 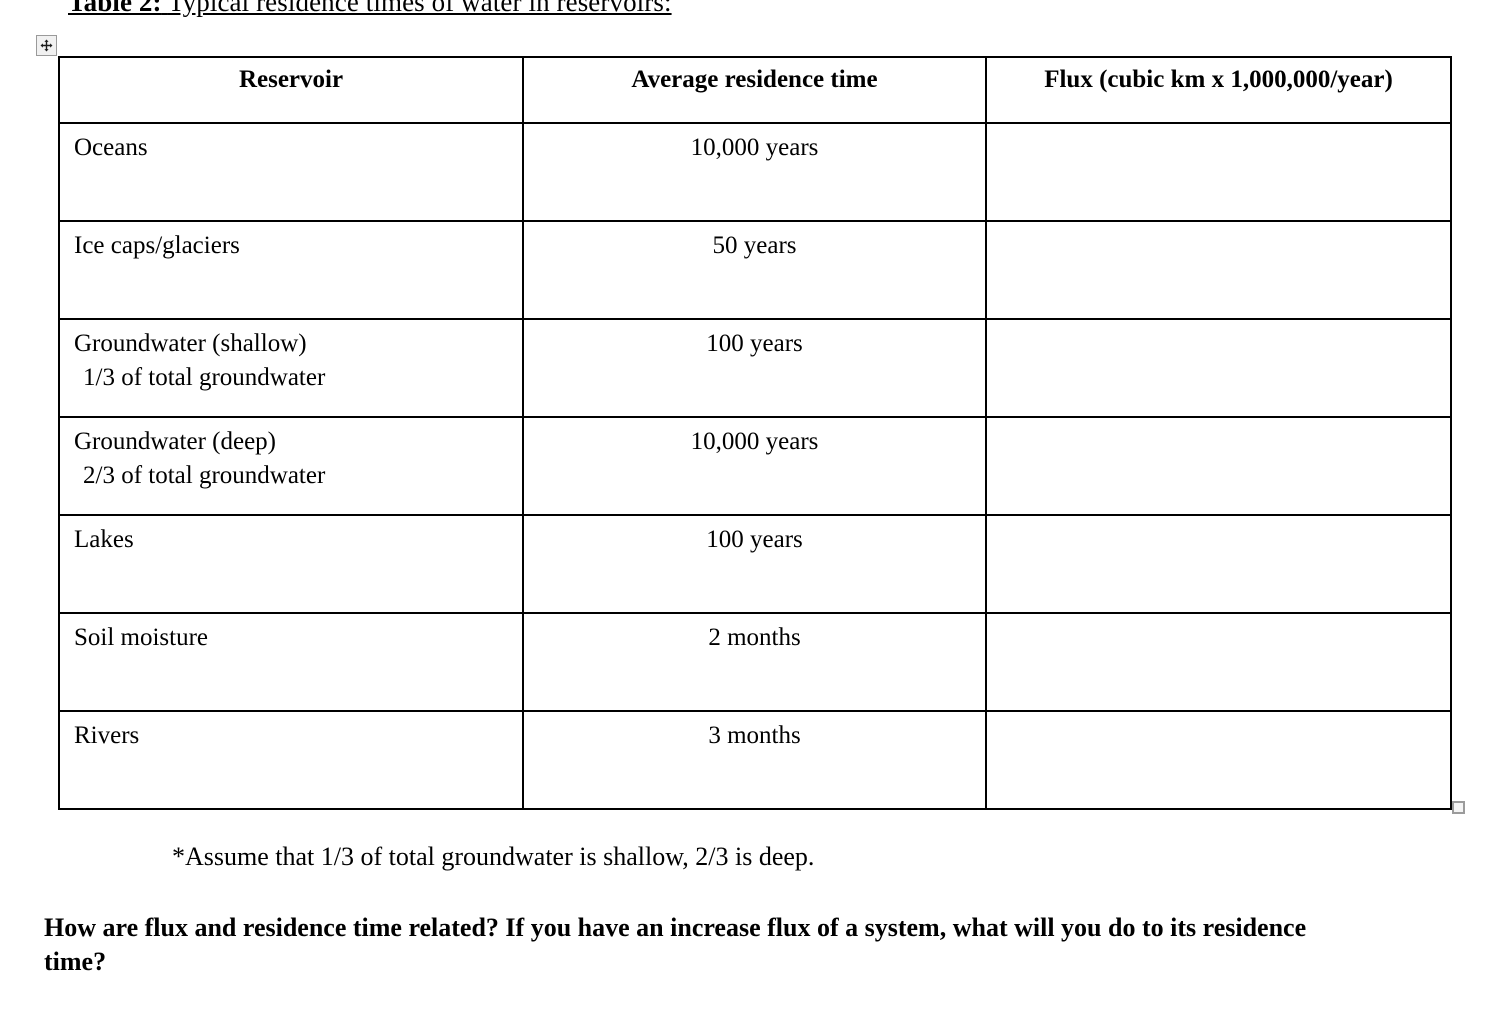 What do you see at coordinates (104, 539) in the screenshot?
I see `reservoir-name: Lakes` at bounding box center [104, 539].